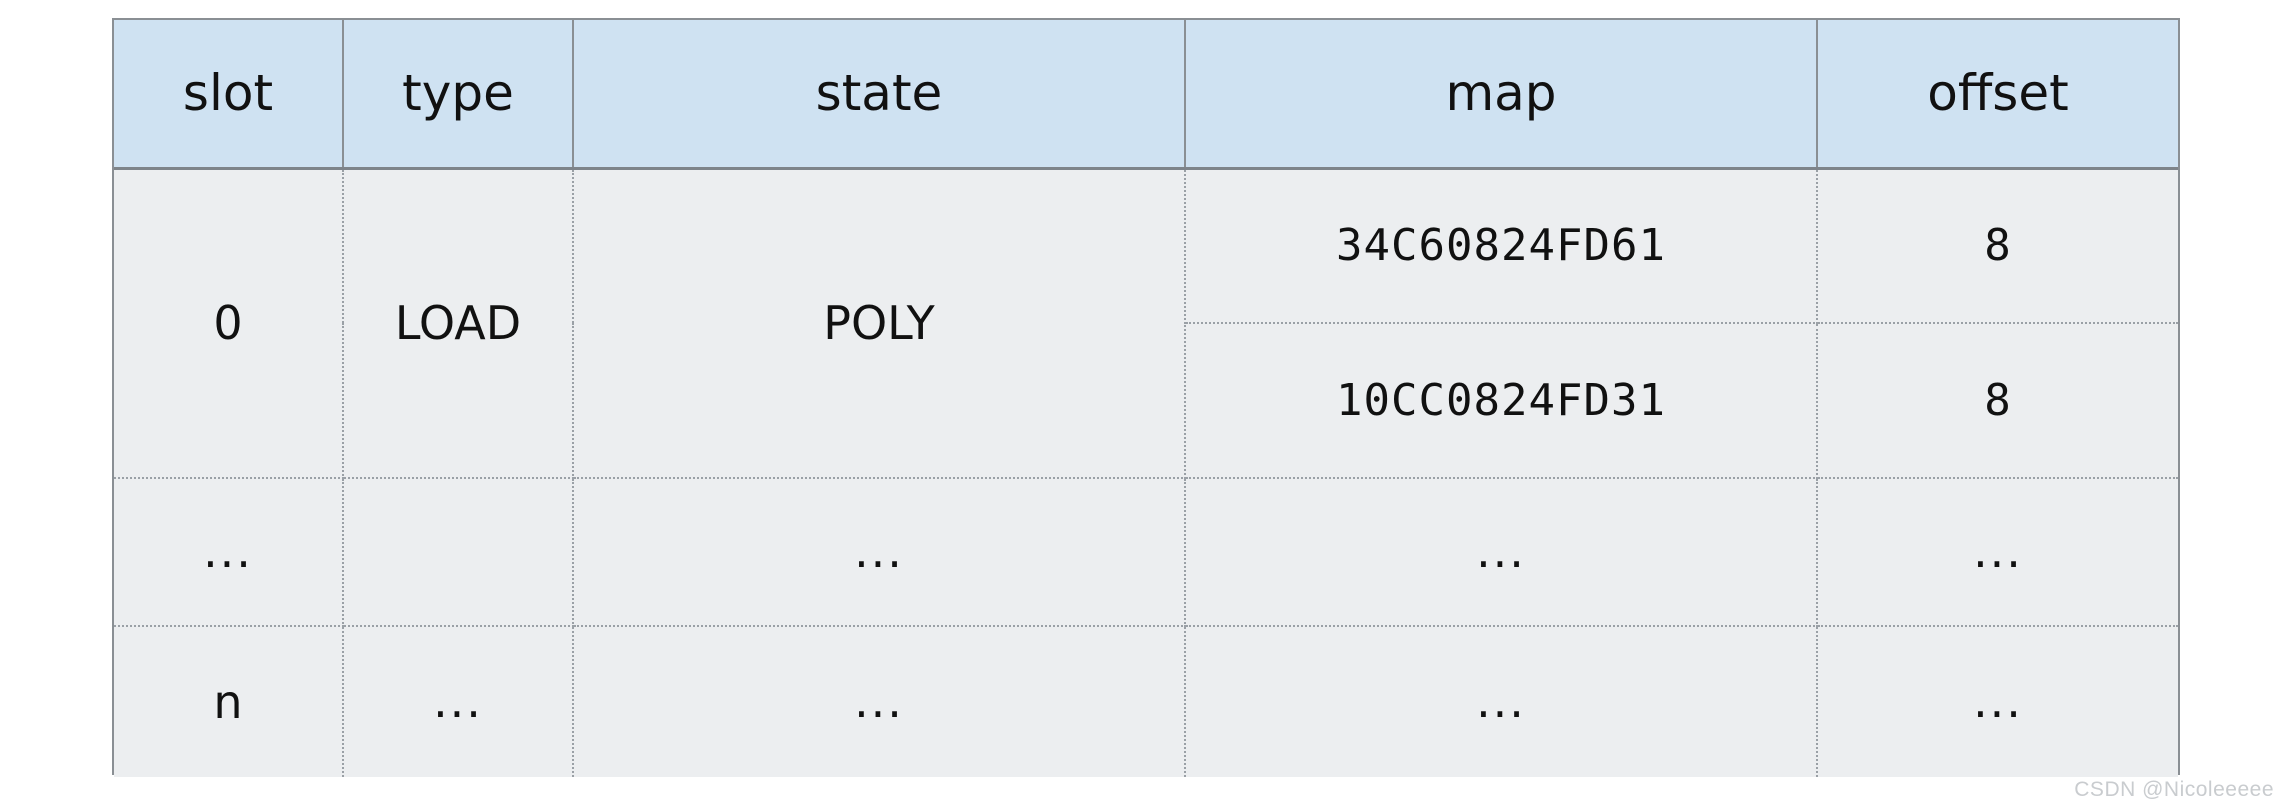  What do you see at coordinates (1501, 401) in the screenshot?
I see `cell-map: 10CC0824FD31` at bounding box center [1501, 401].